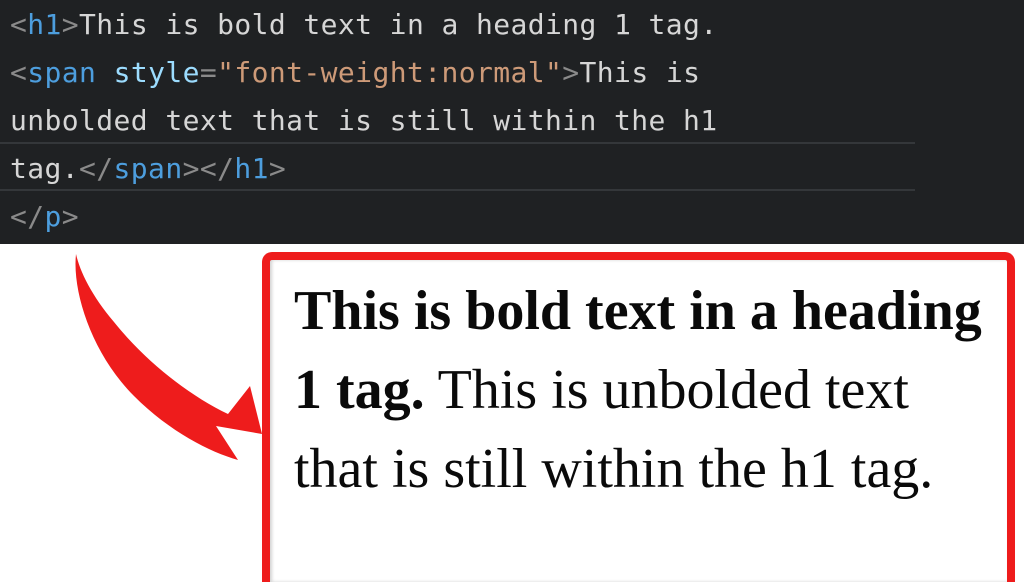 This screenshot has width=1024, height=582. I want to click on code-token-attr: style, so click(156, 72).